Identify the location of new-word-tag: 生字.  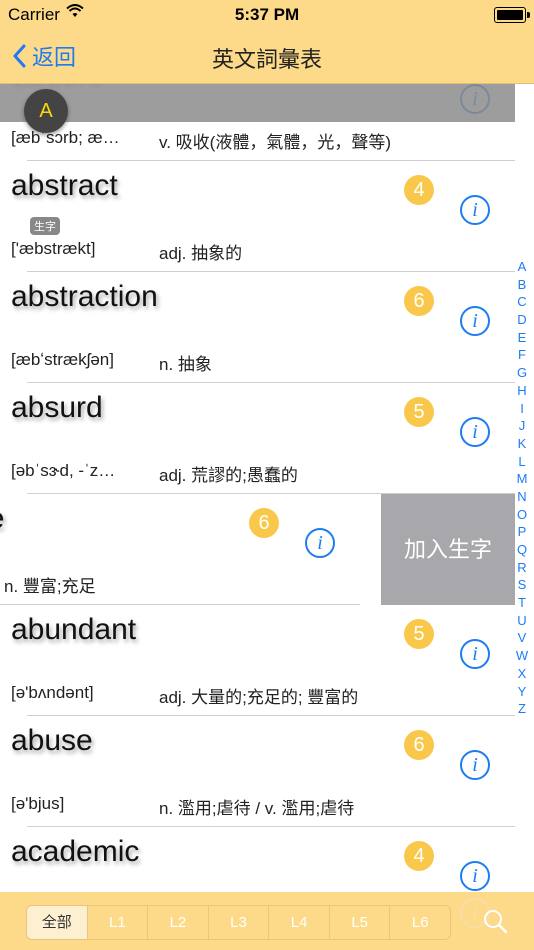
(45, 226).